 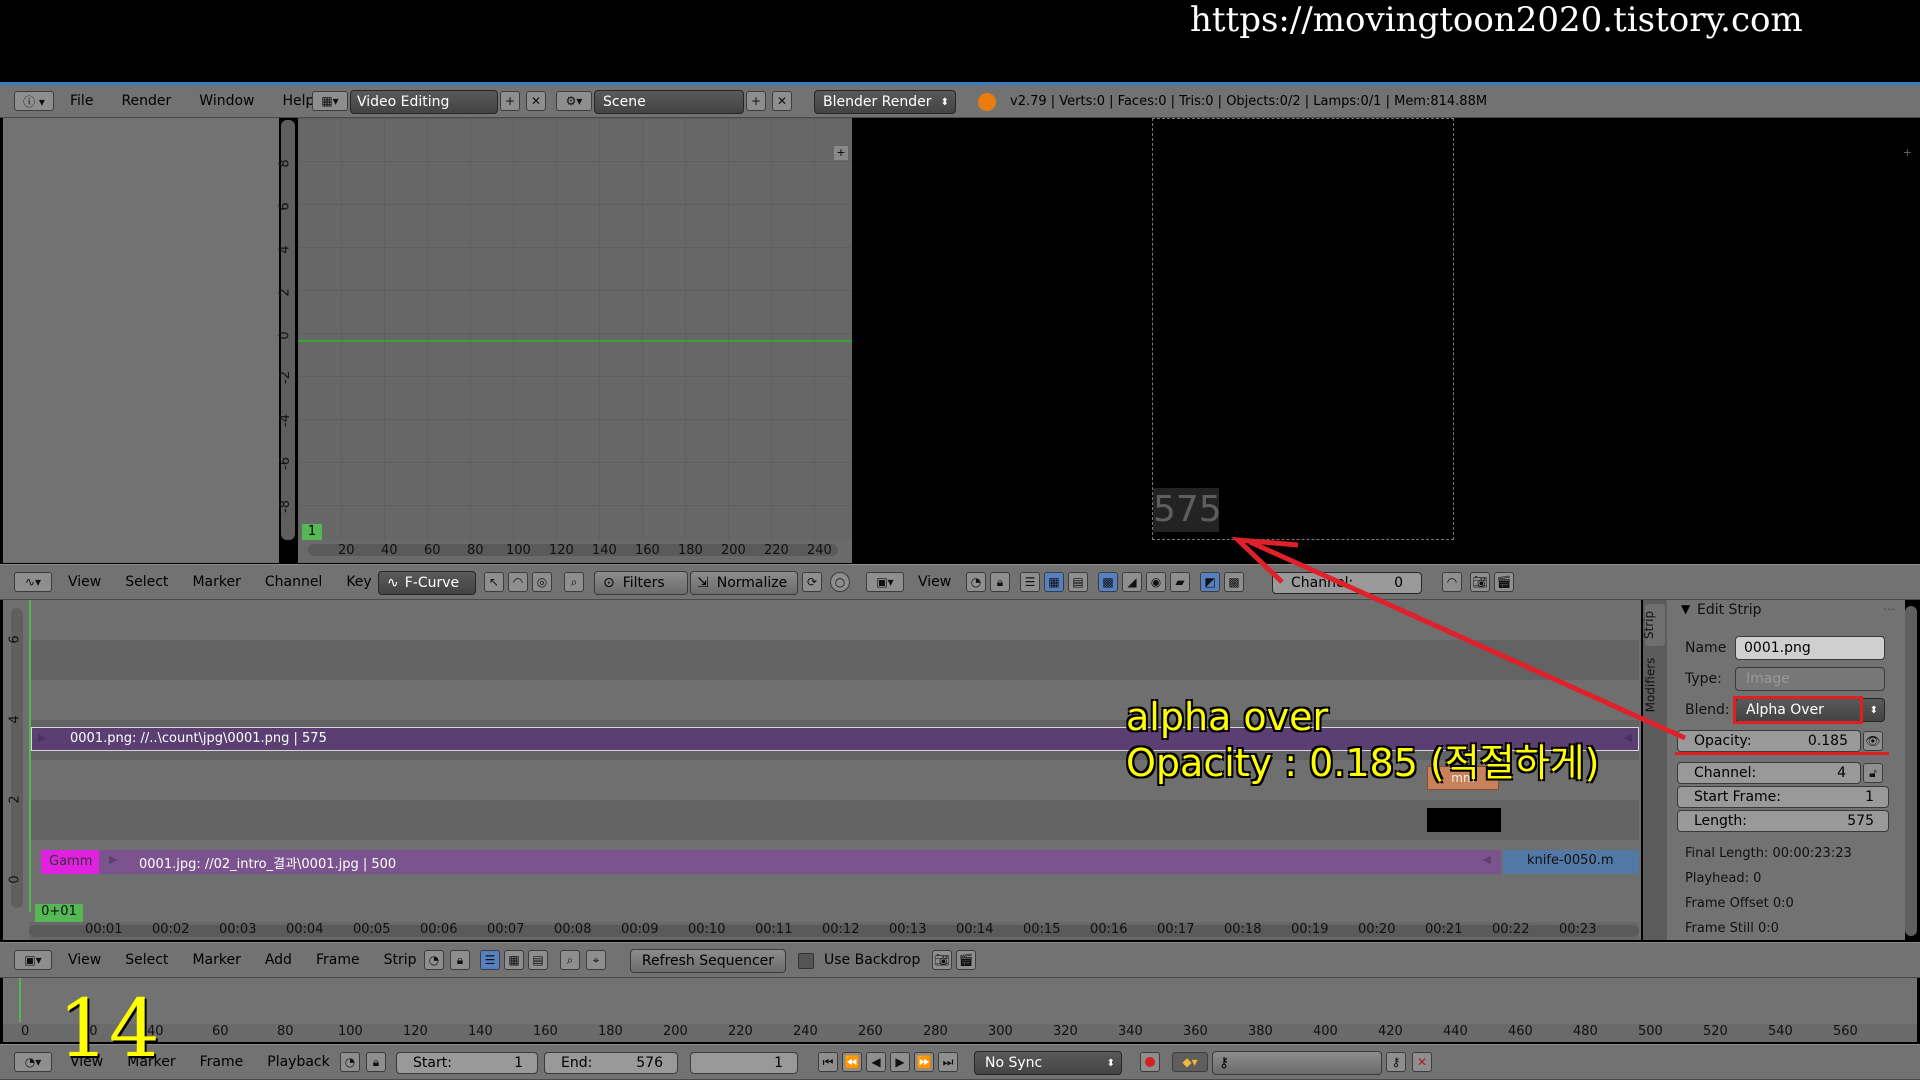 I want to click on insert-key-icon: ⚷, so click(x=1396, y=1062).